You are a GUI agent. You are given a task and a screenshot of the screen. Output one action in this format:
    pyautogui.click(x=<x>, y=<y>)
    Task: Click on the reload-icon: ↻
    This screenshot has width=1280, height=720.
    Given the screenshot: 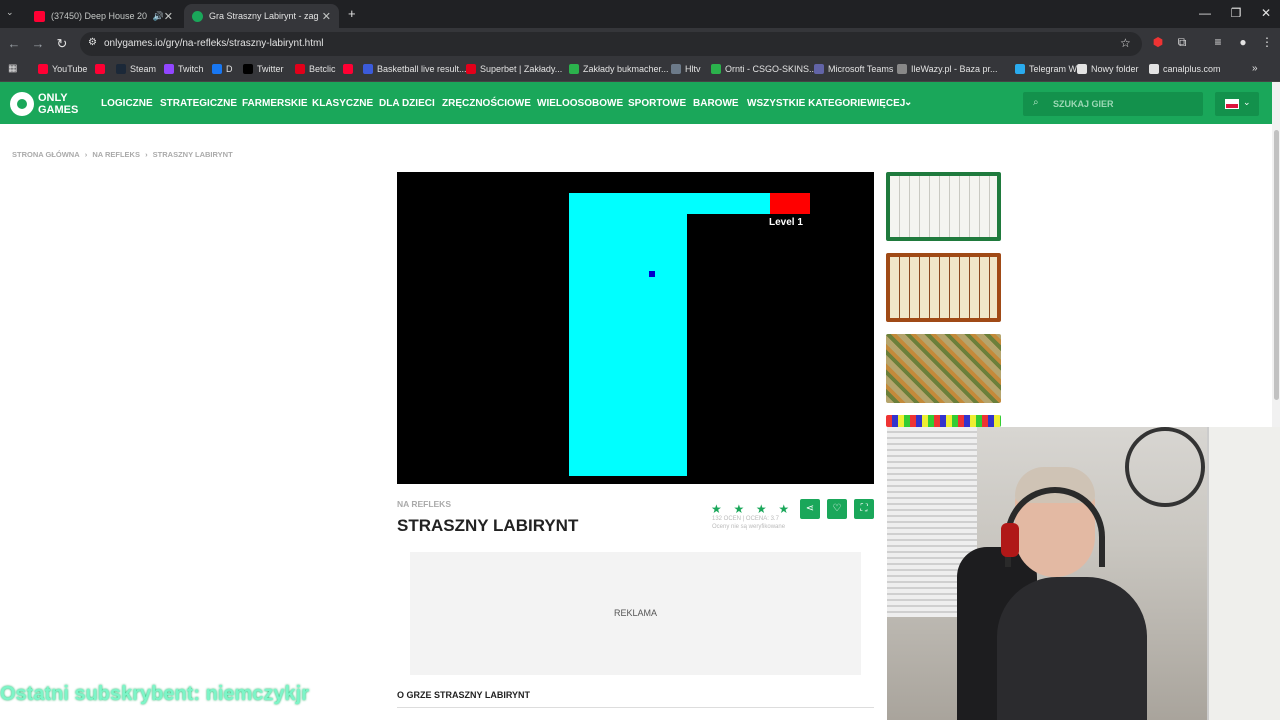 What is the action you would take?
    pyautogui.click(x=62, y=44)
    